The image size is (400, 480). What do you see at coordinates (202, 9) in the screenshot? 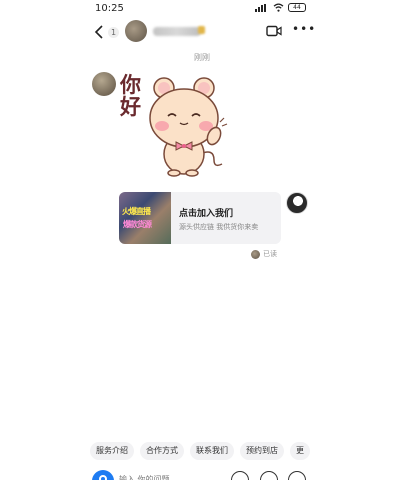
I see `status-bar: 10:25 44` at bounding box center [202, 9].